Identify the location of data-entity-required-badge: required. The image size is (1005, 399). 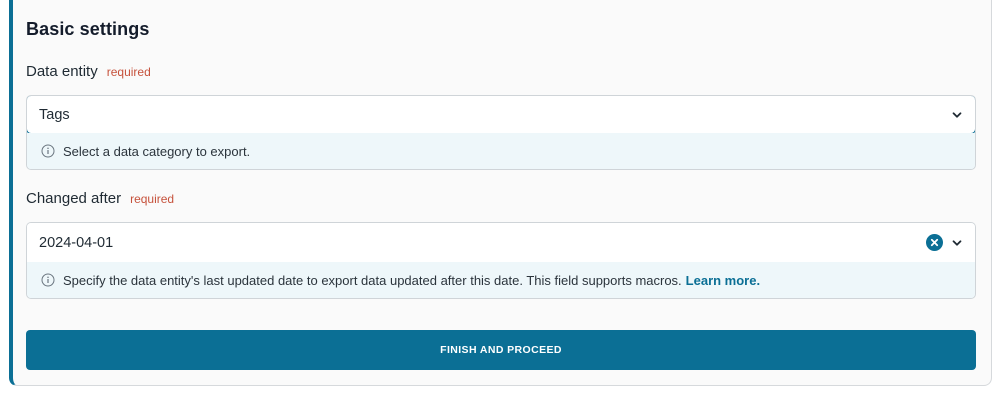
(128, 72).